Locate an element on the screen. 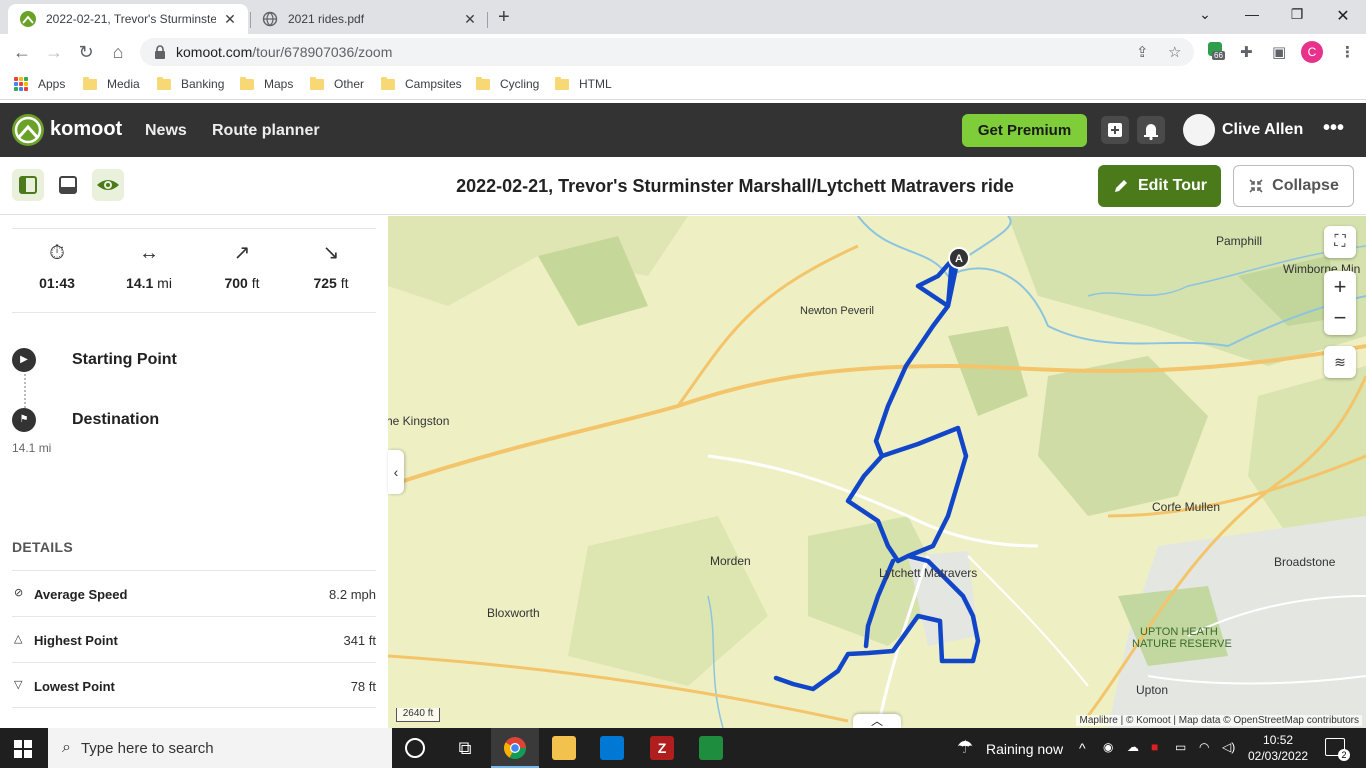 The height and width of the screenshot is (768, 1366). edit-tour-button: Edit Tour is located at coordinates (1159, 186).